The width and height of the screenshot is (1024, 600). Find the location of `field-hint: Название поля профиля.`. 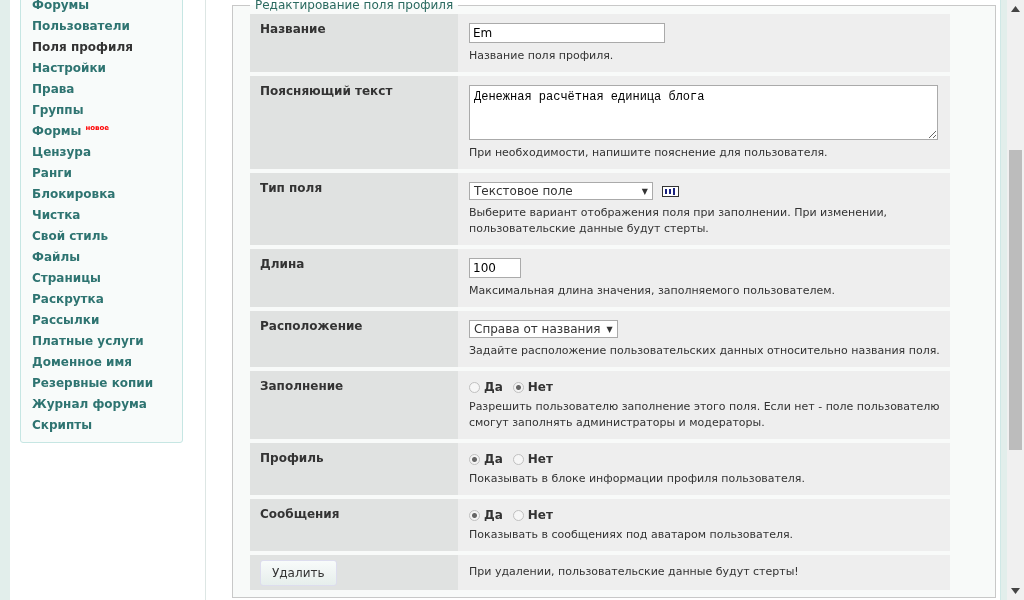

field-hint: Название поля профиля. is located at coordinates (542, 56).